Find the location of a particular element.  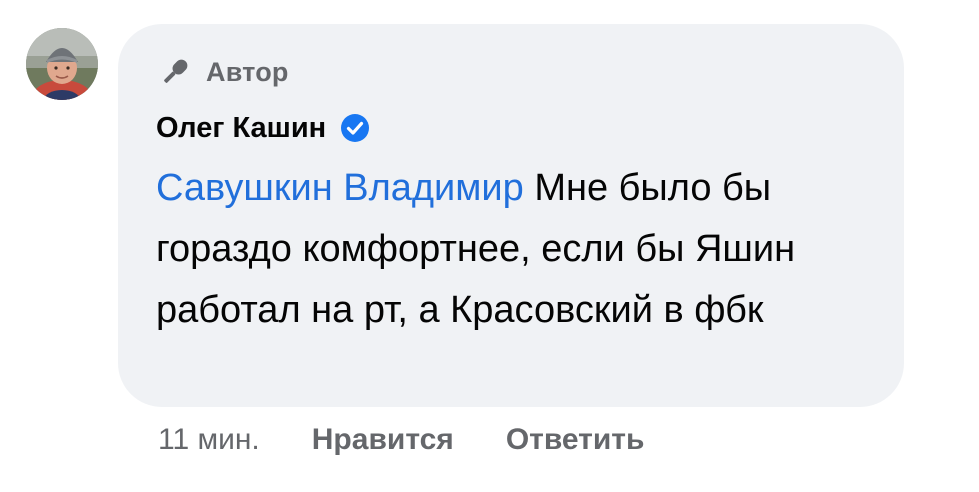

avatar-image is located at coordinates (62, 64).